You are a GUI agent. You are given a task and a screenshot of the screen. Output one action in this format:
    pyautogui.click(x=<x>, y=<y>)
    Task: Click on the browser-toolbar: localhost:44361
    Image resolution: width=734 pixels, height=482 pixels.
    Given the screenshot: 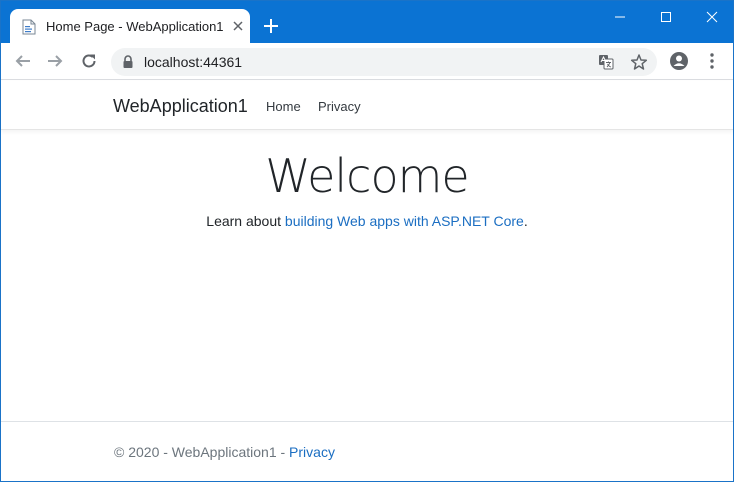 What is the action you would take?
    pyautogui.click(x=367, y=61)
    